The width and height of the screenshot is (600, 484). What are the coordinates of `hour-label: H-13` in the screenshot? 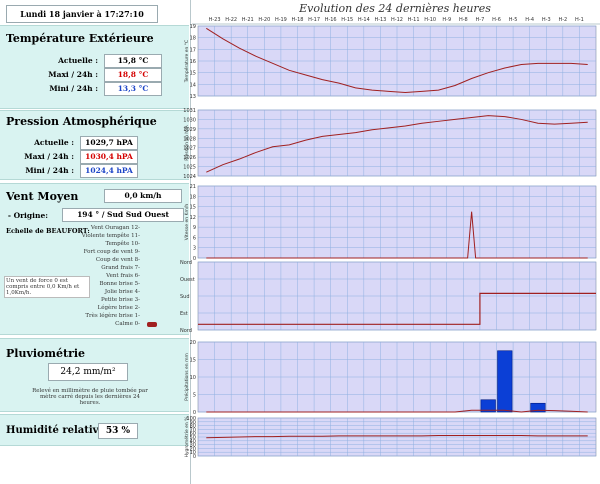 It's located at (380, 20).